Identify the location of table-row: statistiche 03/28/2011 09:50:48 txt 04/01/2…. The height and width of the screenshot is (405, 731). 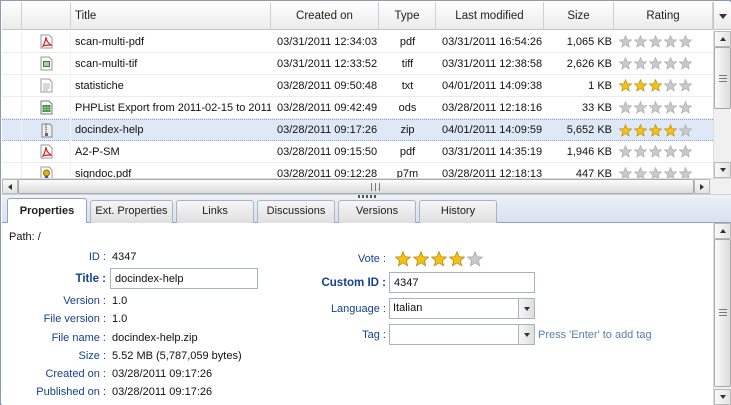
(357, 85).